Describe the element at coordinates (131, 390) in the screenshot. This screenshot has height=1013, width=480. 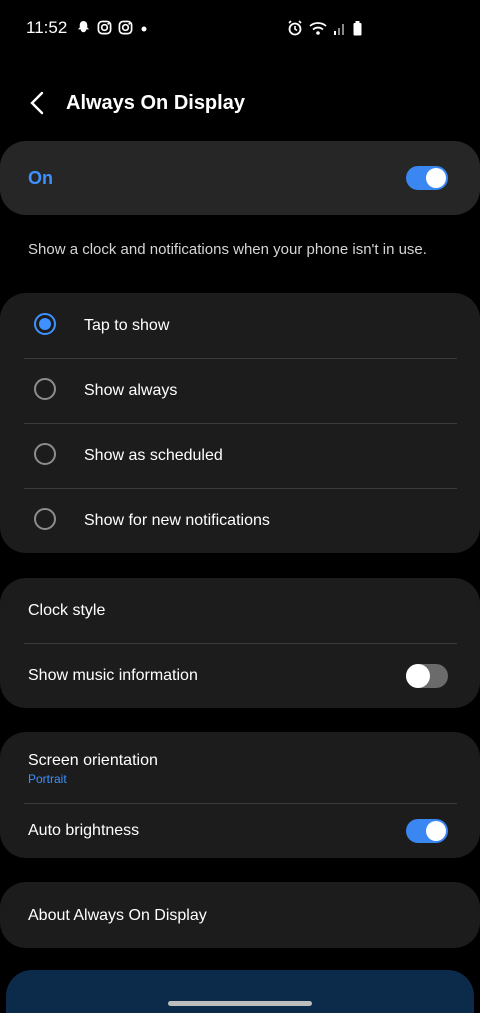
I see `option-label: Show always` at that location.